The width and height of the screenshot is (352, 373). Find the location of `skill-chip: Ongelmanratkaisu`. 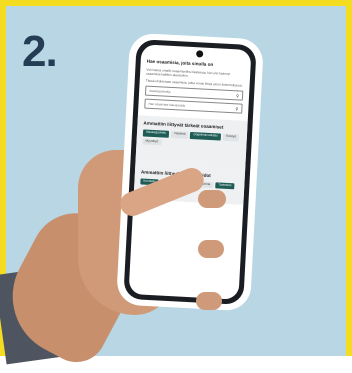

skill-chip: Ongelmanratkaisu is located at coordinates (205, 136).